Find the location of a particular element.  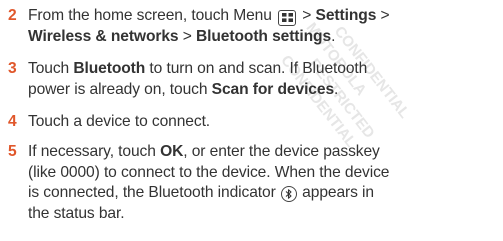

settings-label: Settings is located at coordinates (346, 15).